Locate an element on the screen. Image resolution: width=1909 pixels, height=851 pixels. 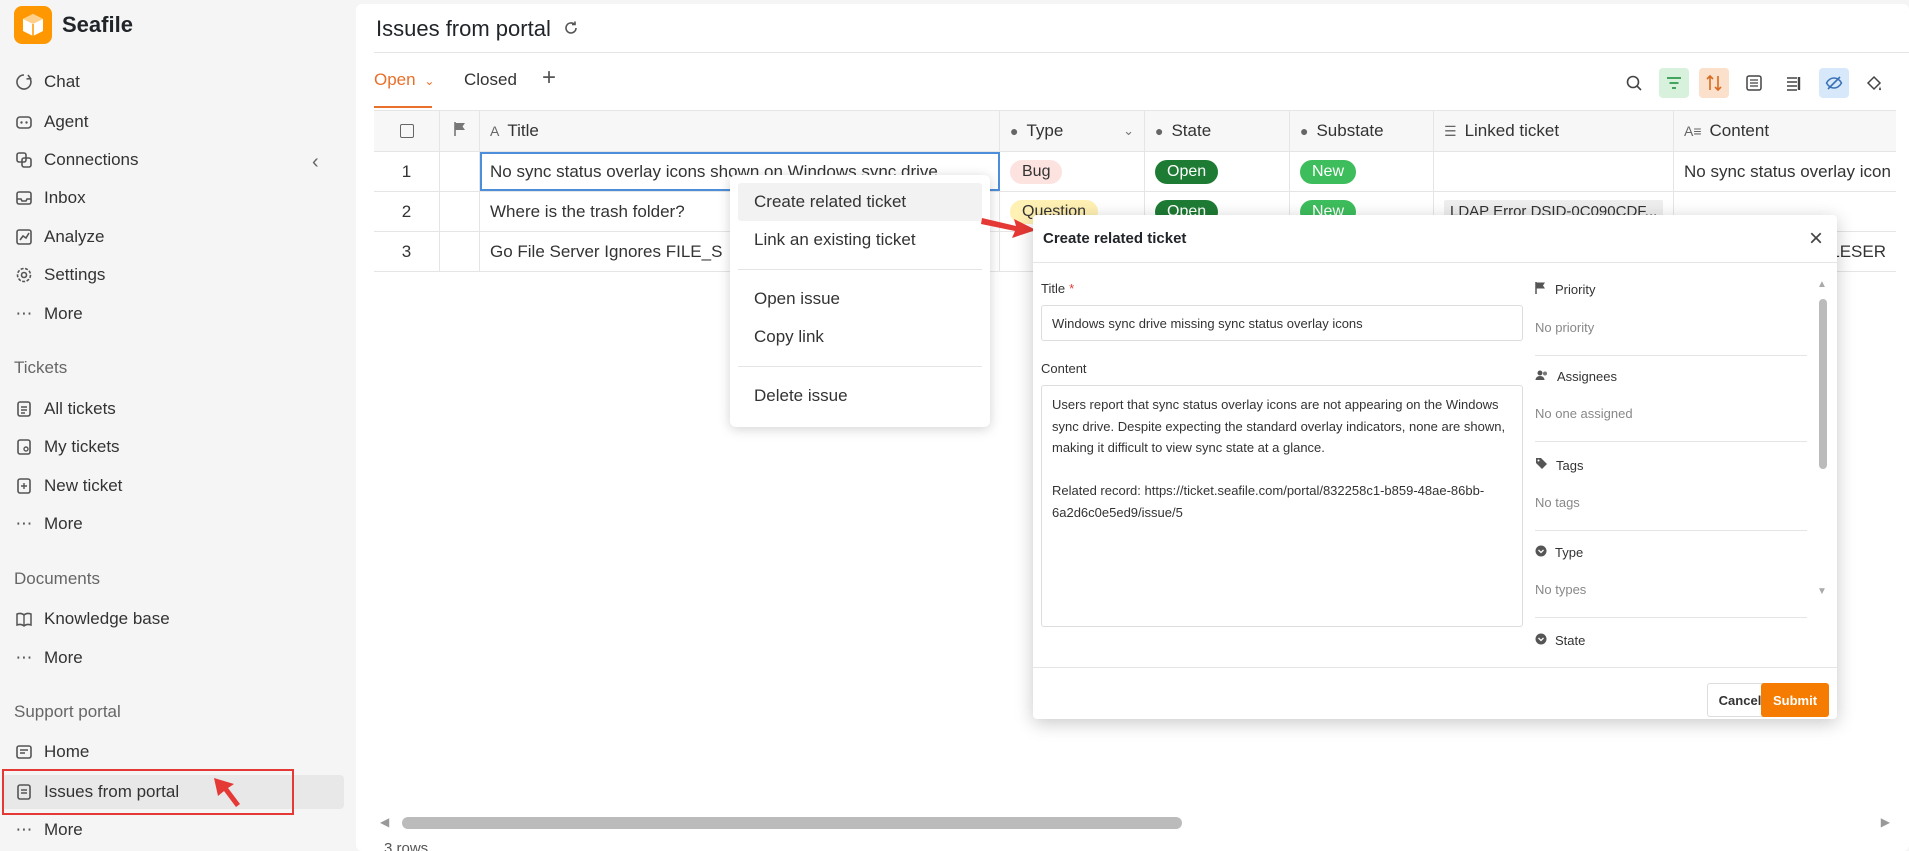
type-cell: Bug is located at coordinates (1072, 171).